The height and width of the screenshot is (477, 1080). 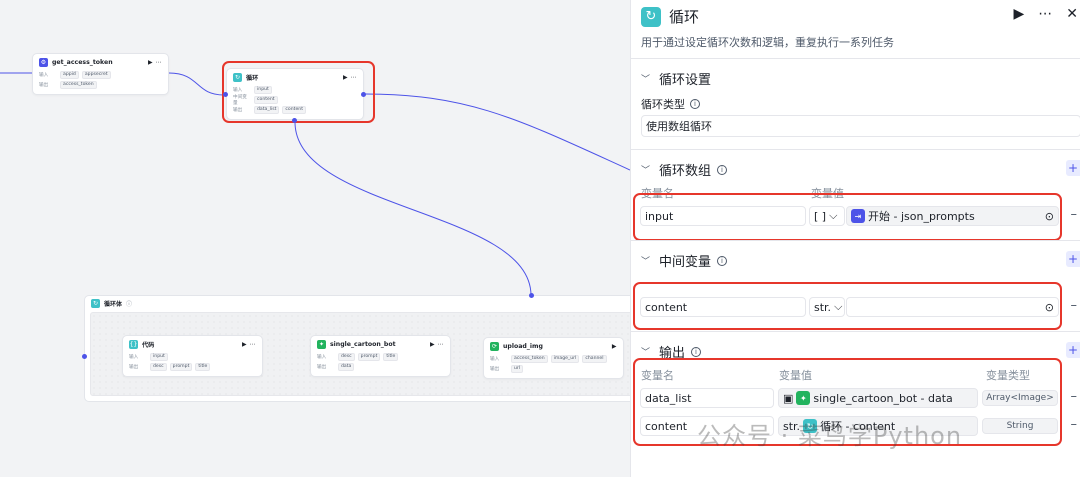 I want to click on section-array: ﹀ 循环数组 i, so click(x=684, y=169).